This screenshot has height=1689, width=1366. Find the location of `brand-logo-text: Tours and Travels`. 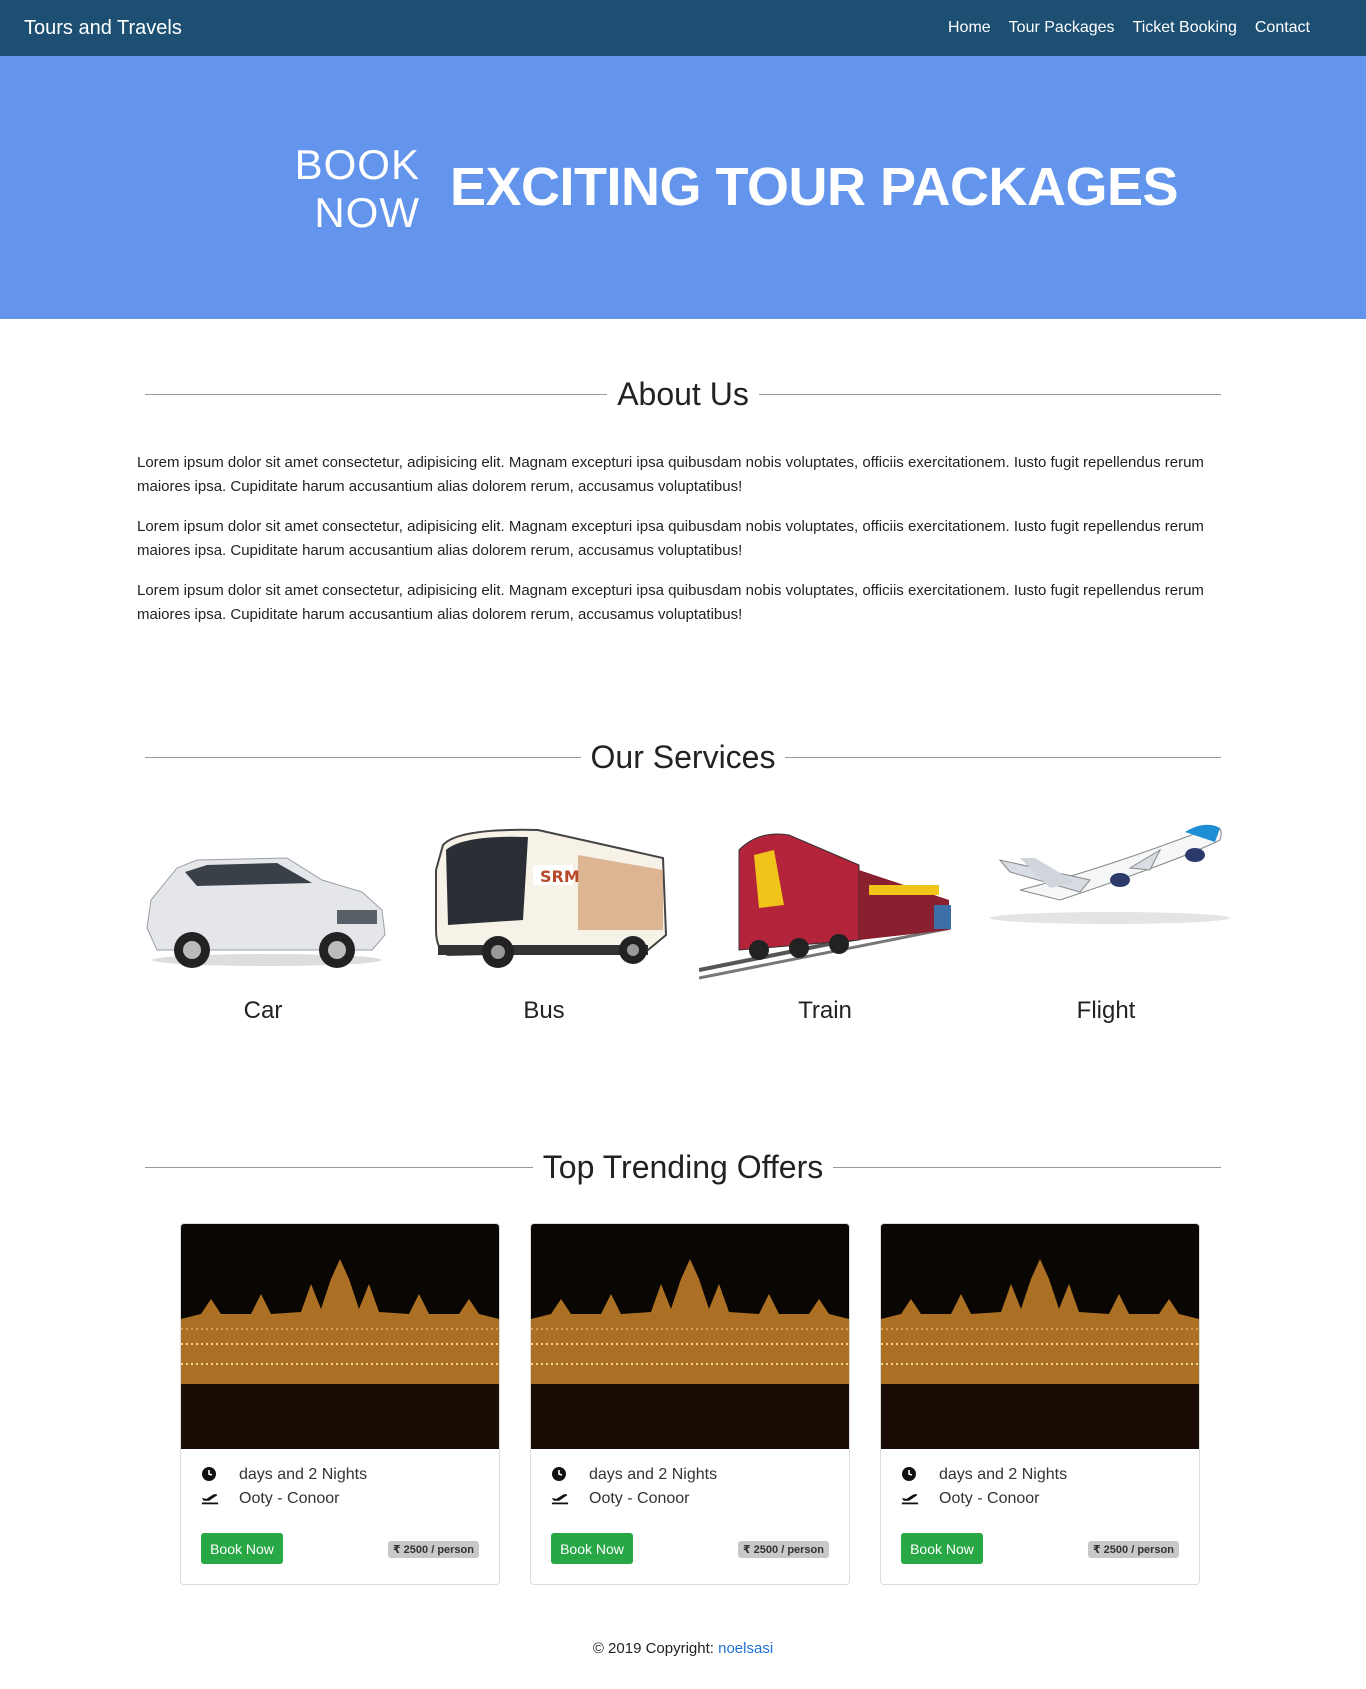

brand-logo-text: Tours and Travels is located at coordinates (103, 28).